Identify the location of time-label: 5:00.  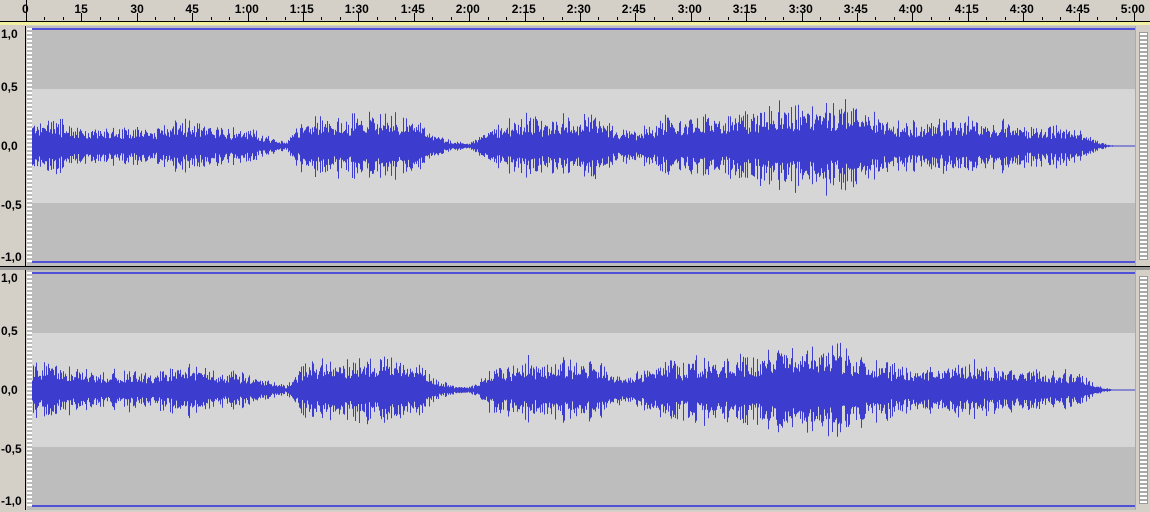
(1132, 9).